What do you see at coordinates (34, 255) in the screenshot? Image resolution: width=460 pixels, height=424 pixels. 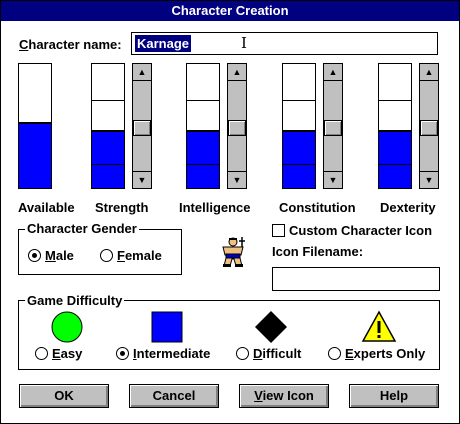 I see `male-radio` at bounding box center [34, 255].